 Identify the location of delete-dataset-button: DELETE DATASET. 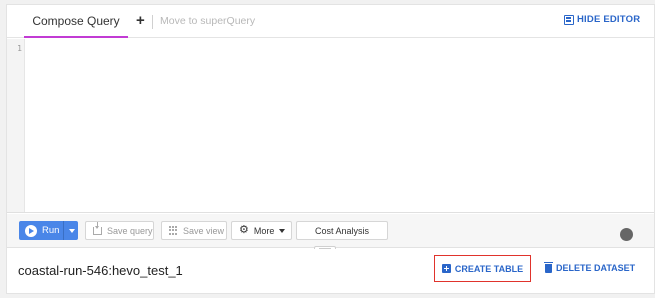
(590, 267).